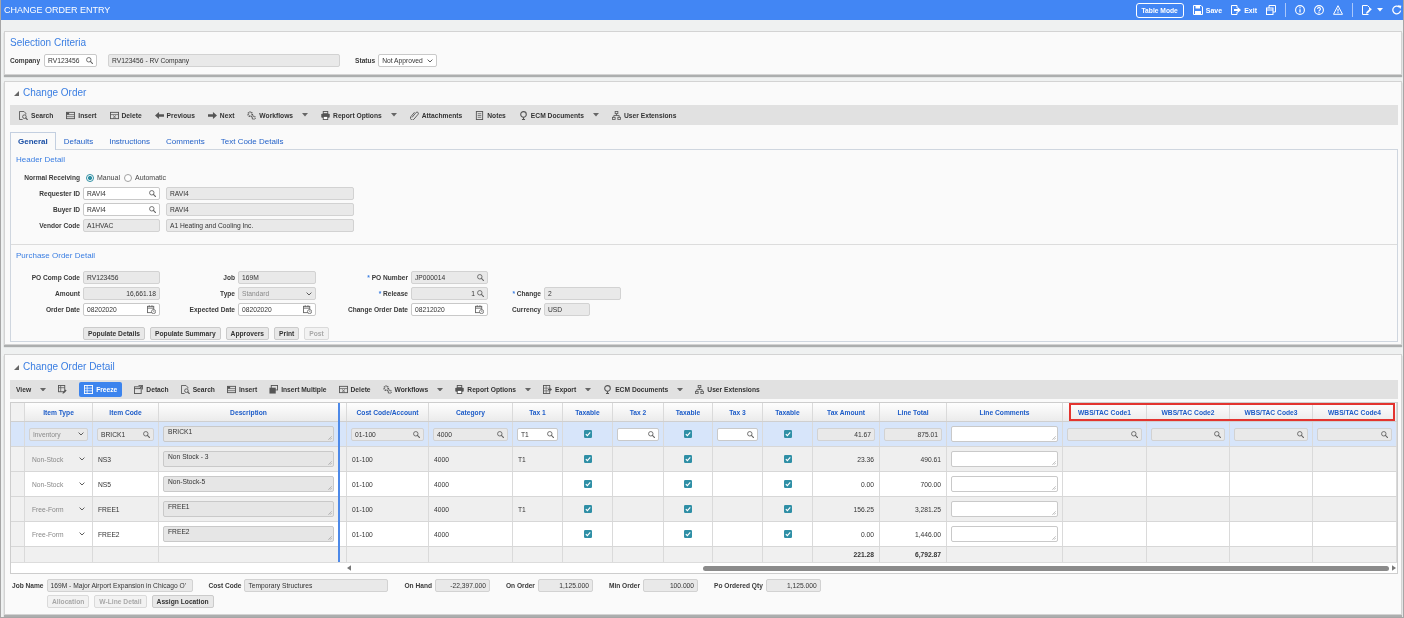  I want to click on copy-icon, so click(1271, 10).